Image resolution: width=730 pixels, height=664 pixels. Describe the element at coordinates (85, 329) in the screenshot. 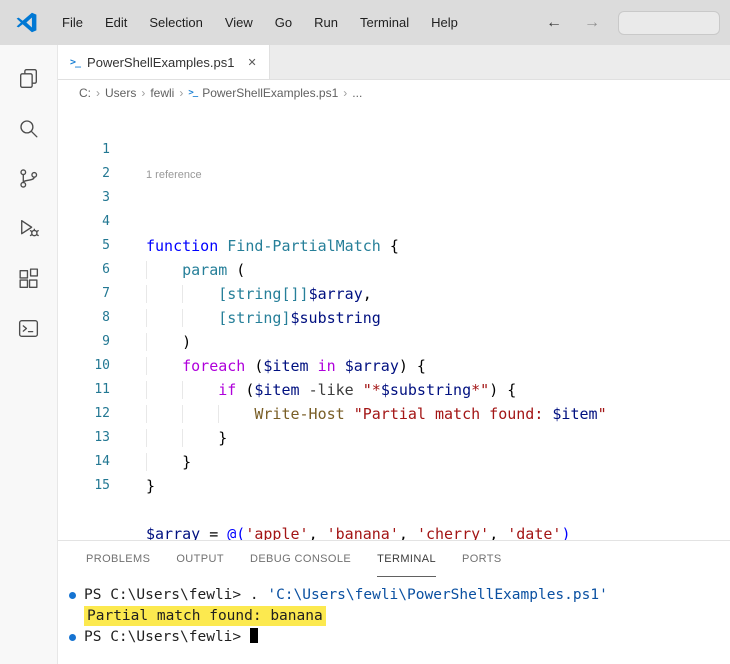

I see `editor-gutter: 1 2 3 4 5 6 7 8 9 10 11 12 13 14 15` at that location.